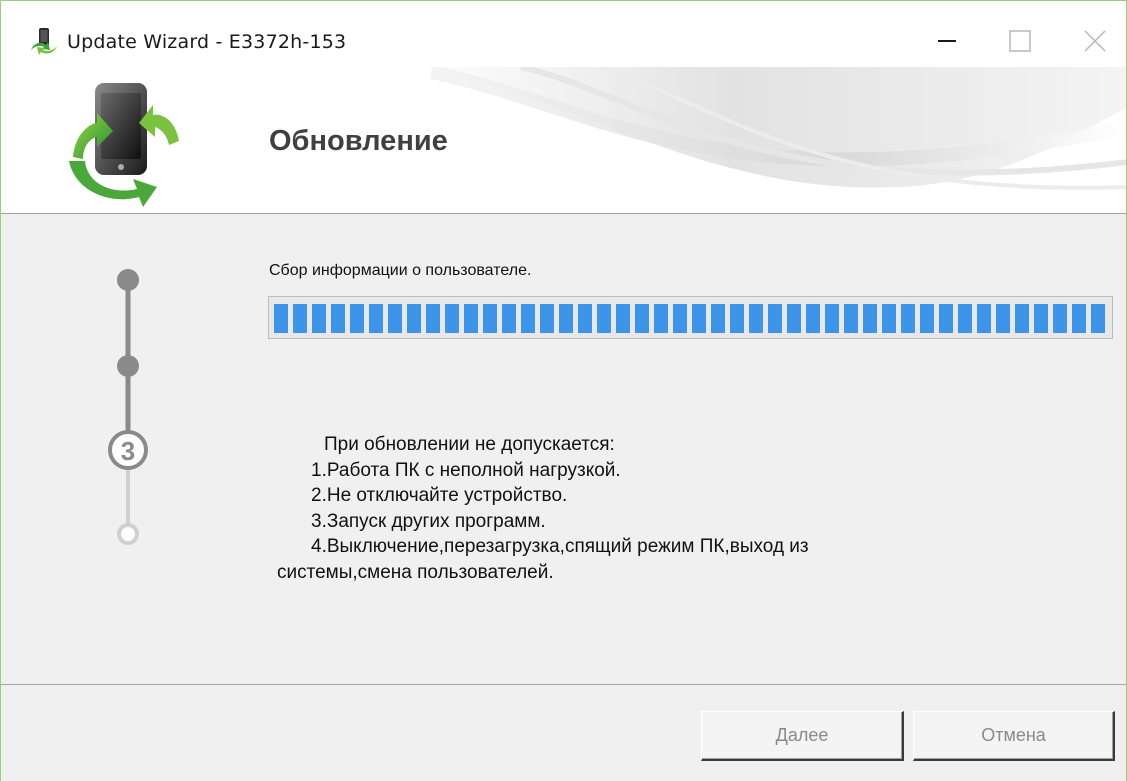  Describe the element at coordinates (124, 145) in the screenshot. I see `phone-refresh-logo` at that location.